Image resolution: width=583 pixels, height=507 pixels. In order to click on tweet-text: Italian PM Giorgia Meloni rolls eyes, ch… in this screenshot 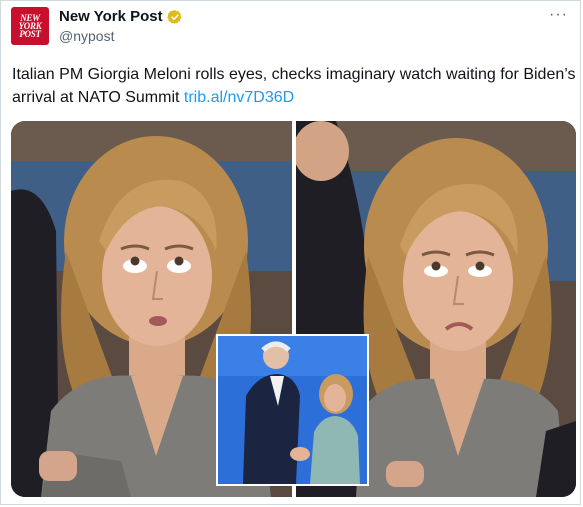, I will do `click(294, 86)`.